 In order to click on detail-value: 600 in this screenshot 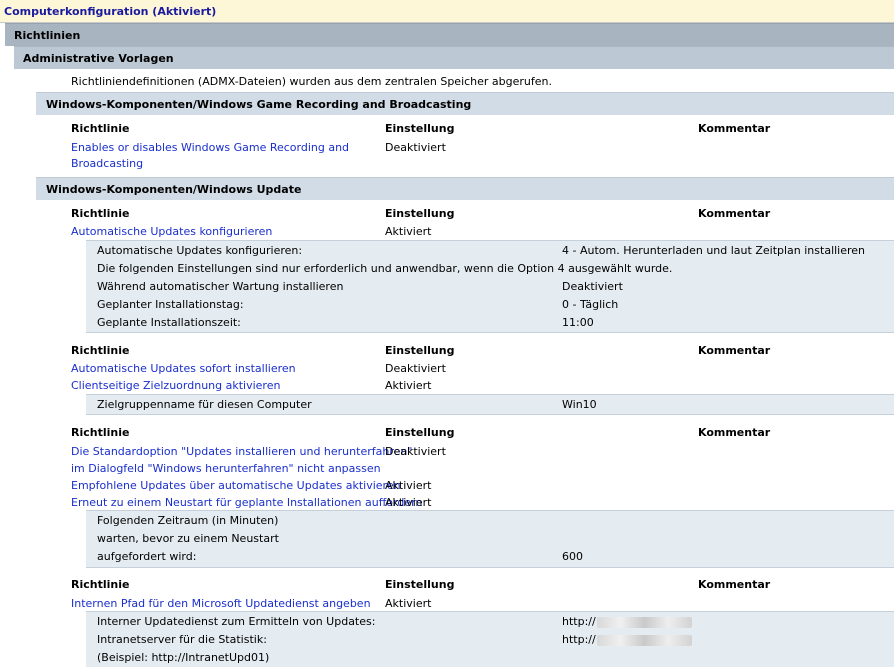, I will do `click(572, 556)`.